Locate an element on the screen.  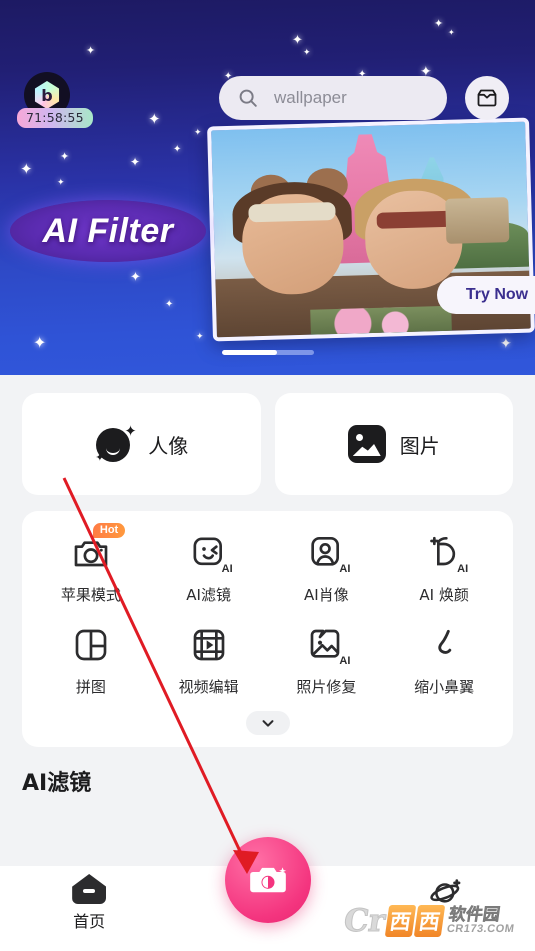
card-picture: 图片 is located at coordinates (393, 444).